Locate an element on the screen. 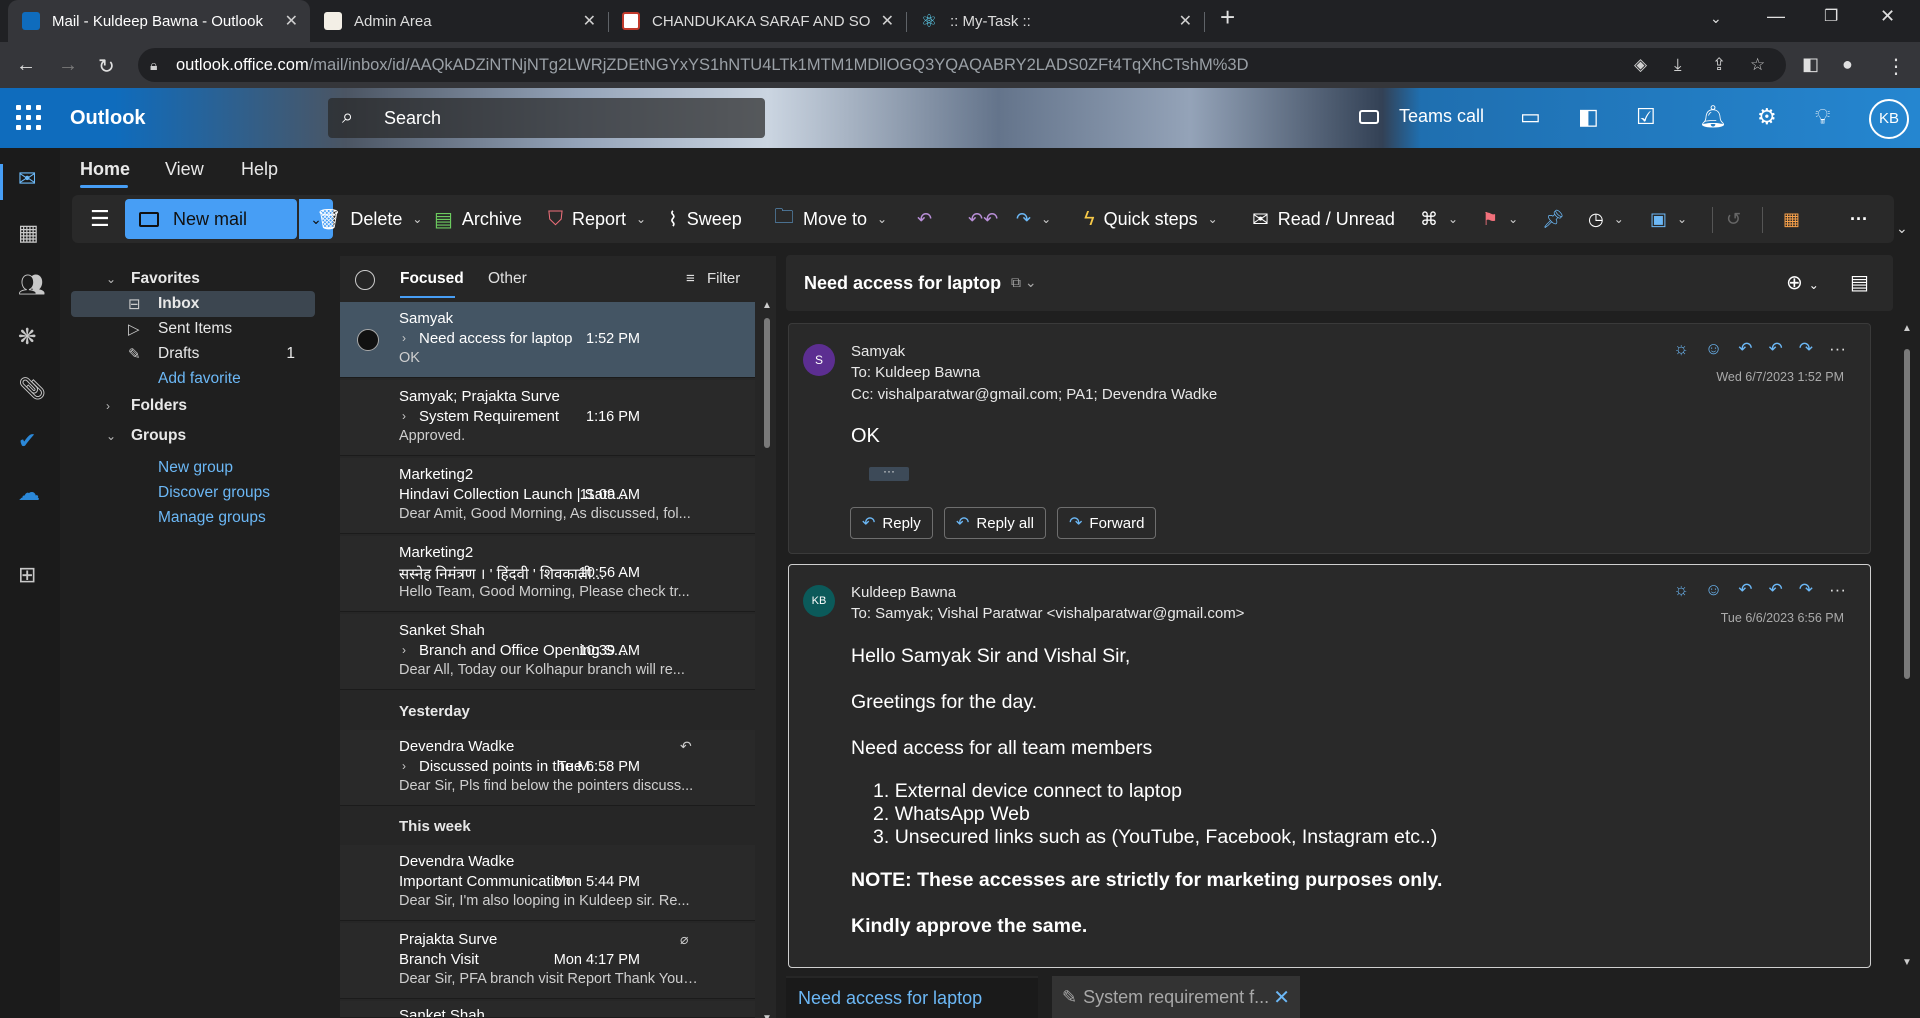 Image resolution: width=1920 pixels, height=1018 pixels. filter-button: ≡ Filter is located at coordinates (713, 278).